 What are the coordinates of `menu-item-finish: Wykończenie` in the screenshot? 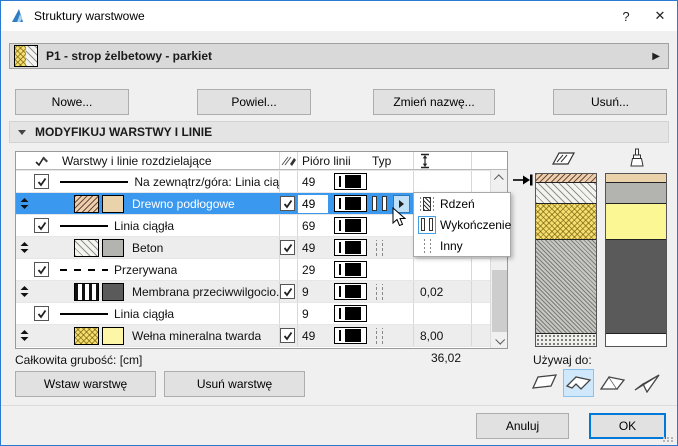 It's located at (462, 224).